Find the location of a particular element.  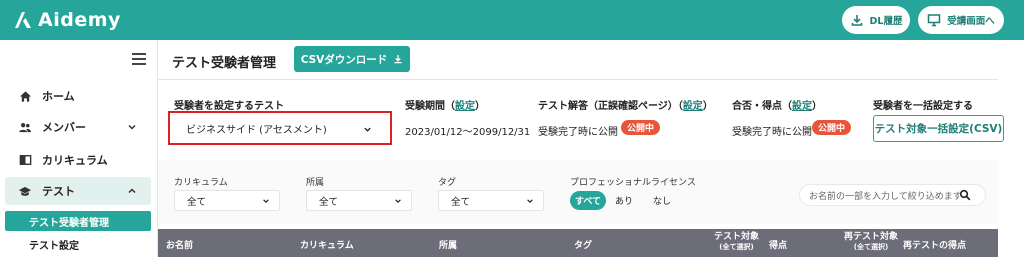

col-tag: タグ is located at coordinates (583, 246).